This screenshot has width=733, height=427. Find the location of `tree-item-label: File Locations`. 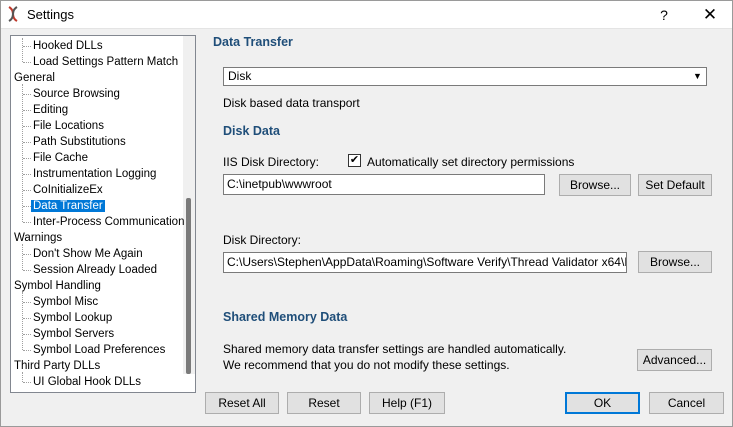

tree-item-label: File Locations is located at coordinates (68, 126).